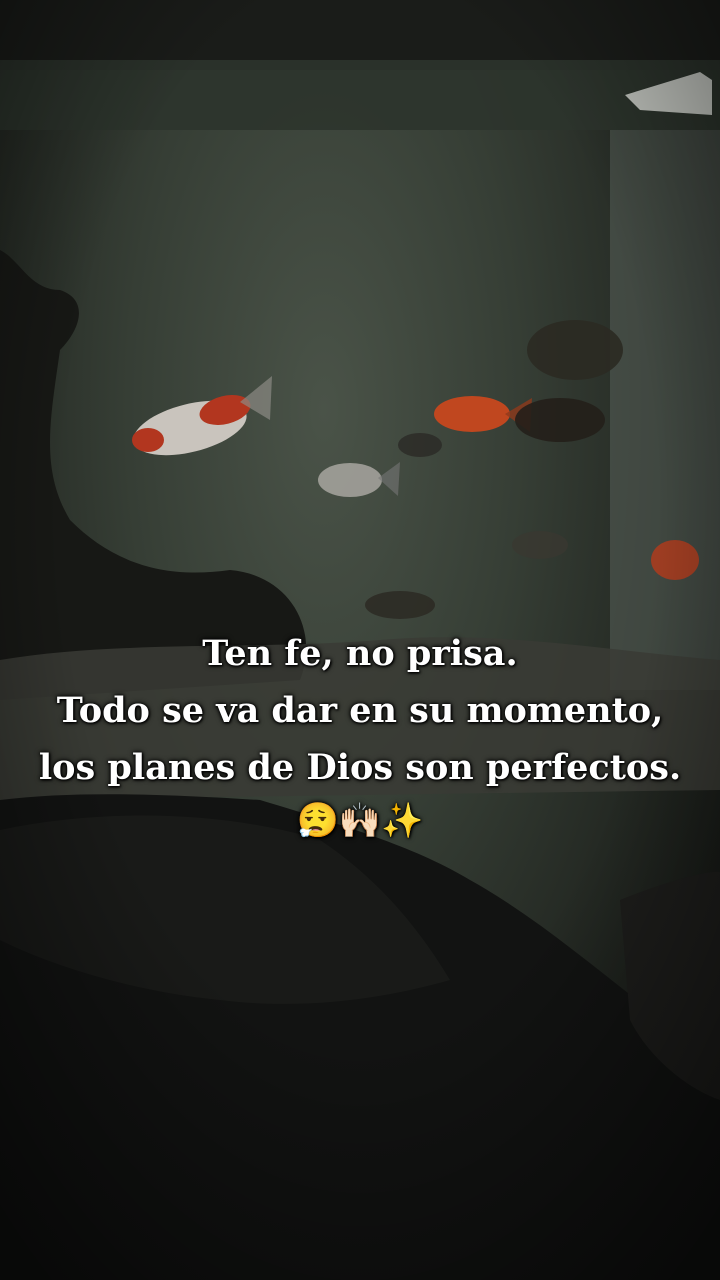 This screenshot has width=720, height=1280. Describe the element at coordinates (360, 767) in the screenshot. I see `caption-line-3: los planes de Dios son perfectos.` at that location.